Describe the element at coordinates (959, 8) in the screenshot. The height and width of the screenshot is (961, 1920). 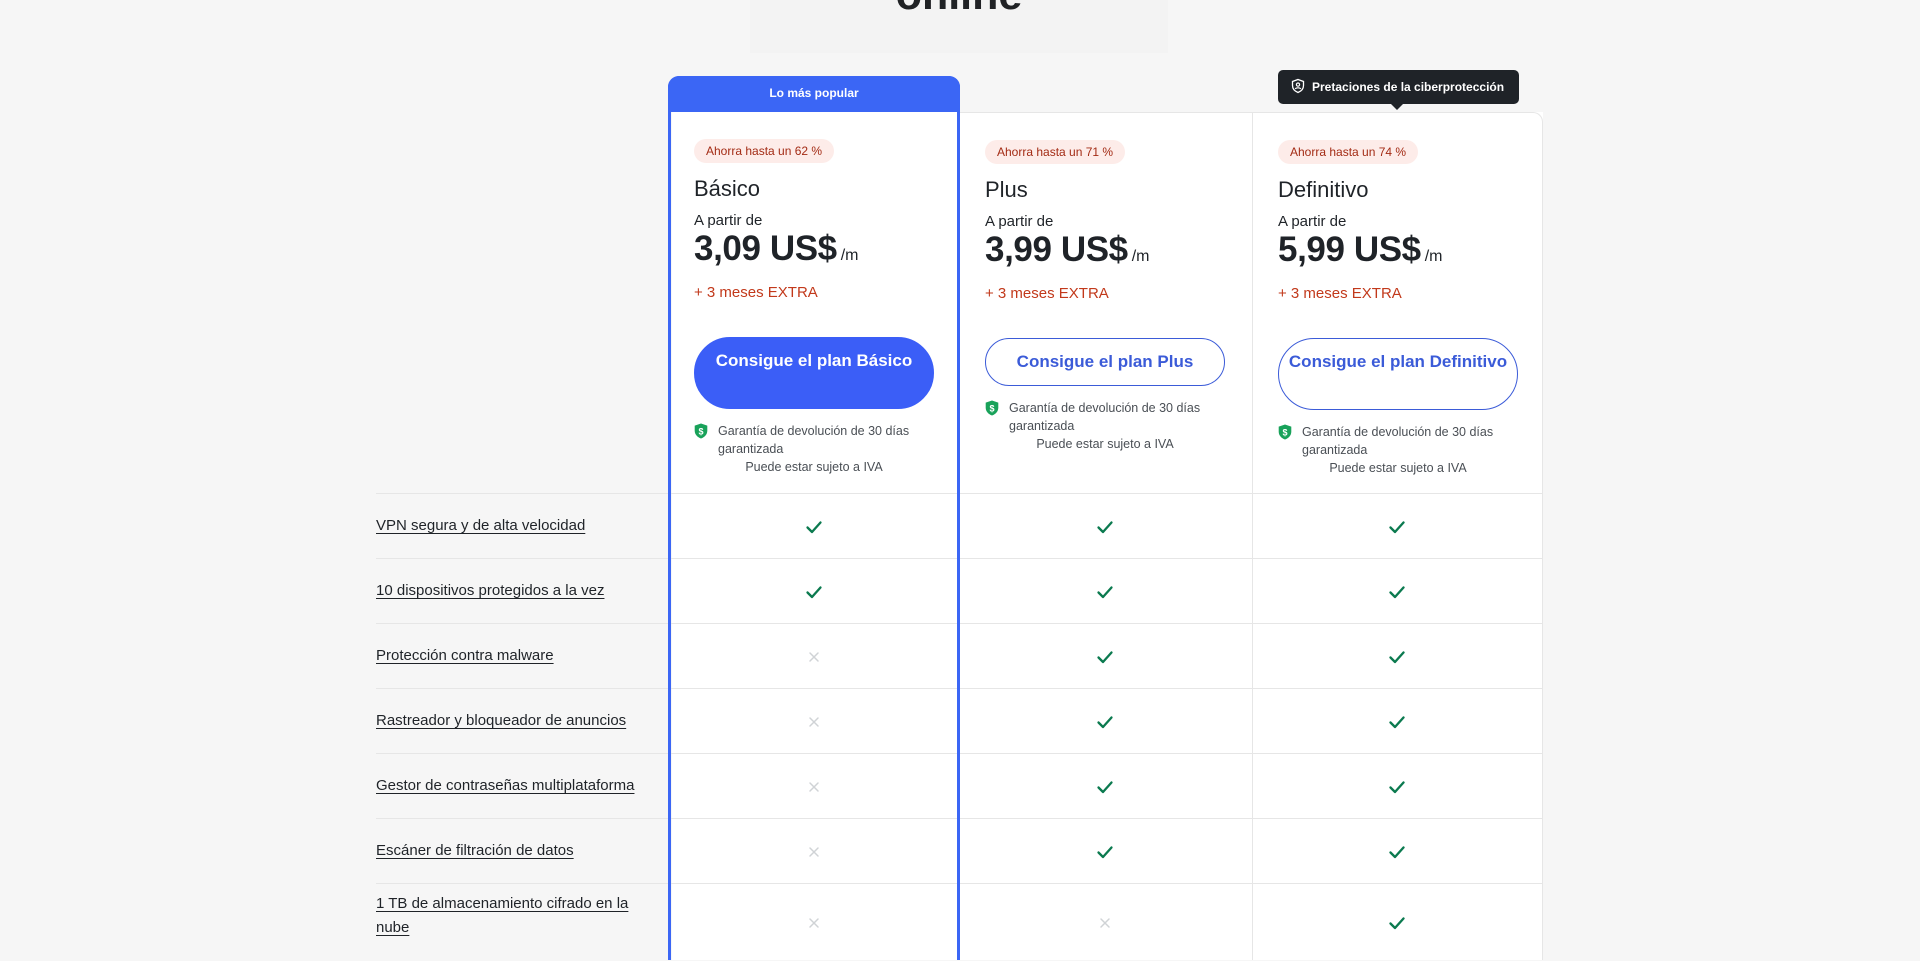
I see `page-title: online` at that location.